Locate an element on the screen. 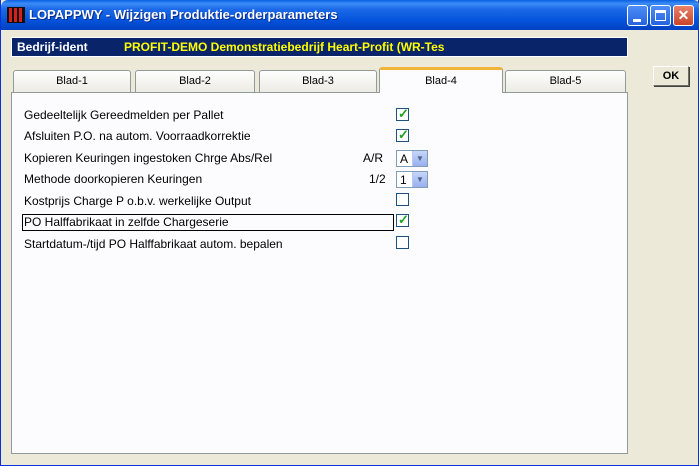  row-code-kopieren: A/R is located at coordinates (373, 158).